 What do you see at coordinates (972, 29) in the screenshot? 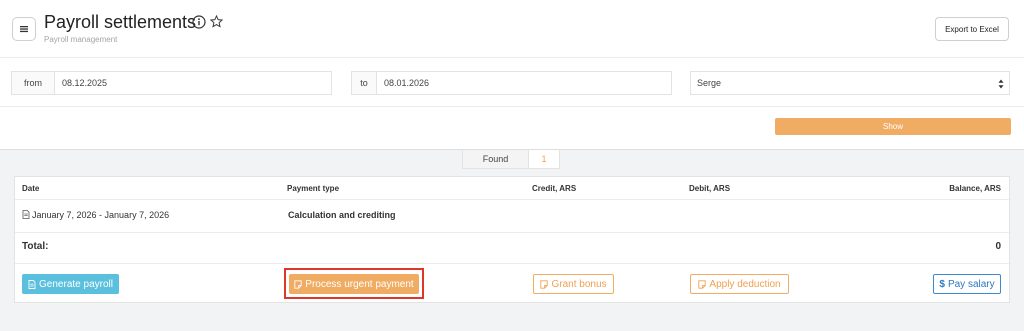
I see `export-excel-button: Export to Excel` at bounding box center [972, 29].